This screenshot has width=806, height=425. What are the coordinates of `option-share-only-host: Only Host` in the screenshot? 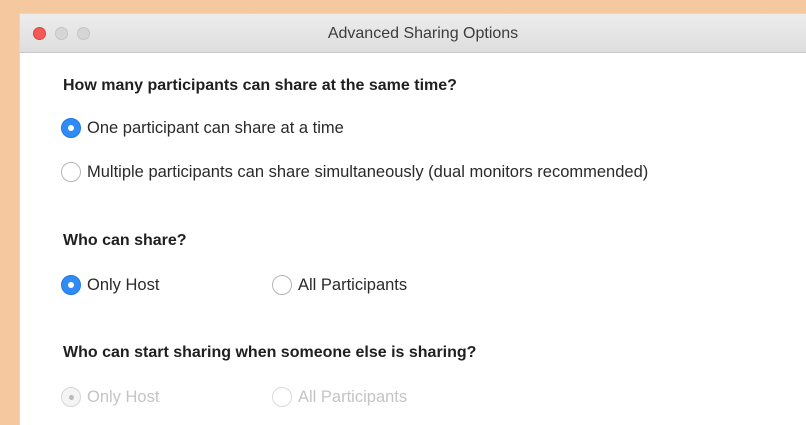 It's located at (110, 285).